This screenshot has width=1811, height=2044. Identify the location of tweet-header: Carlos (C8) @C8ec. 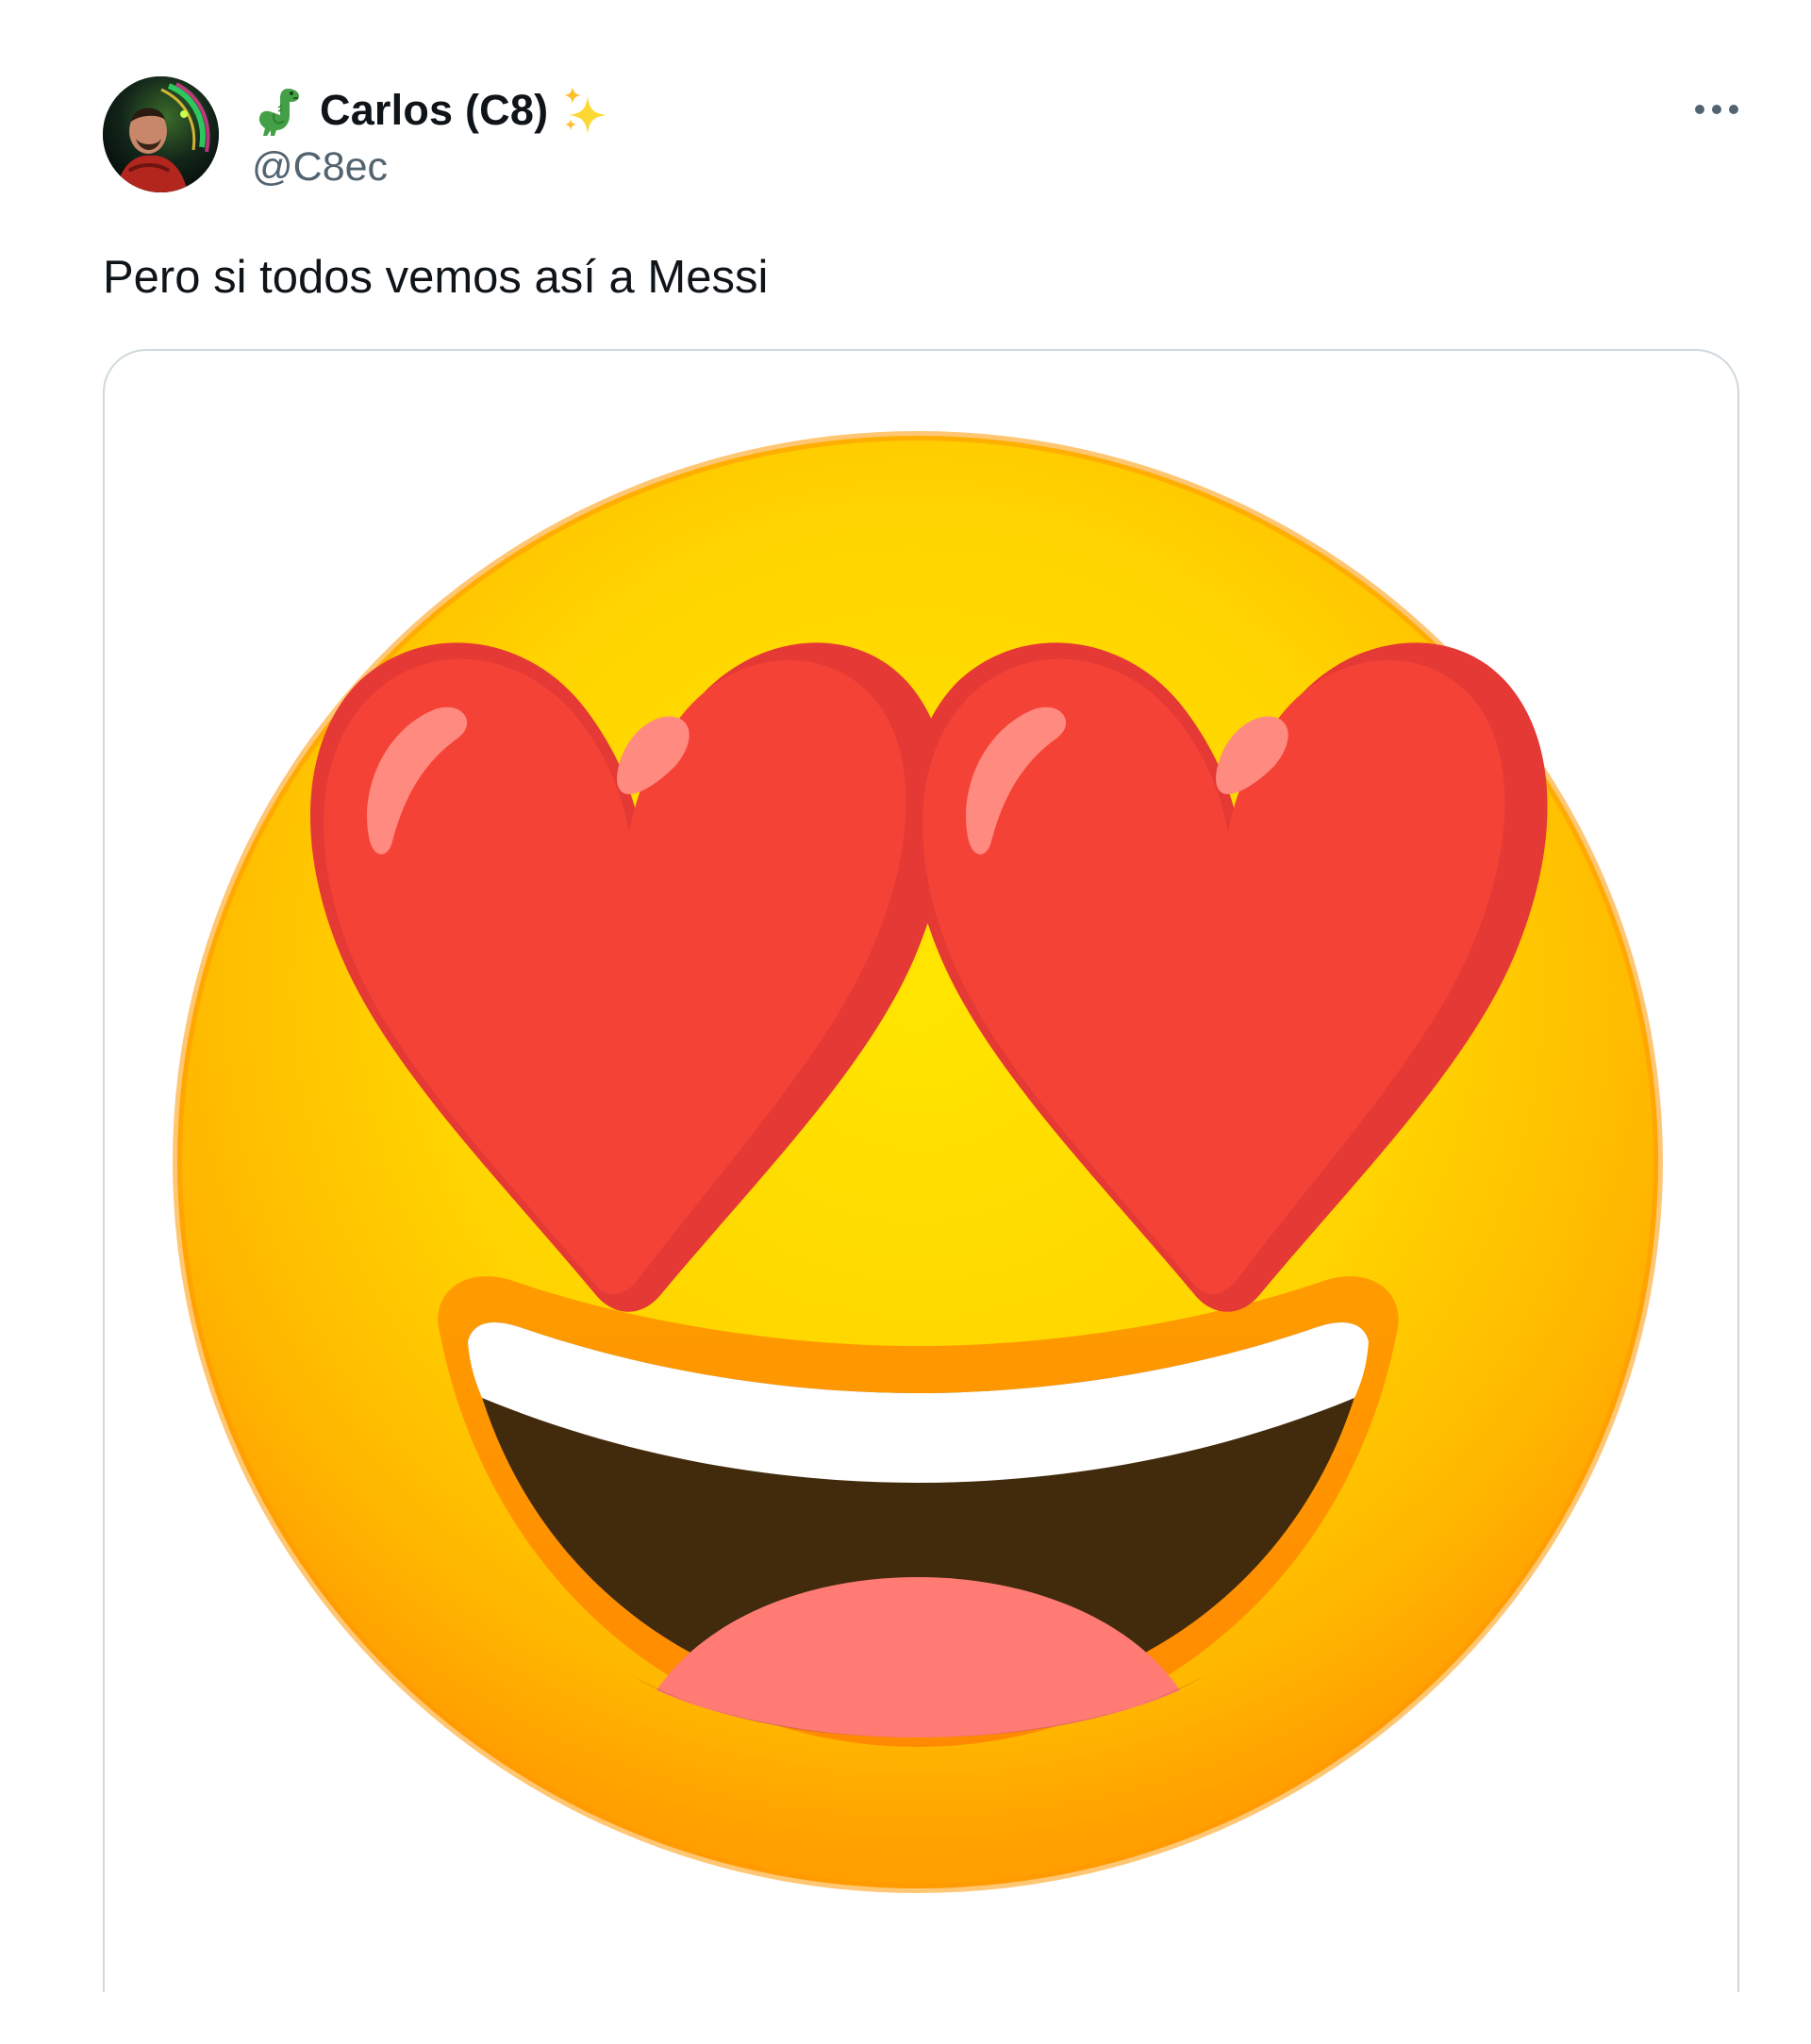
(928, 135).